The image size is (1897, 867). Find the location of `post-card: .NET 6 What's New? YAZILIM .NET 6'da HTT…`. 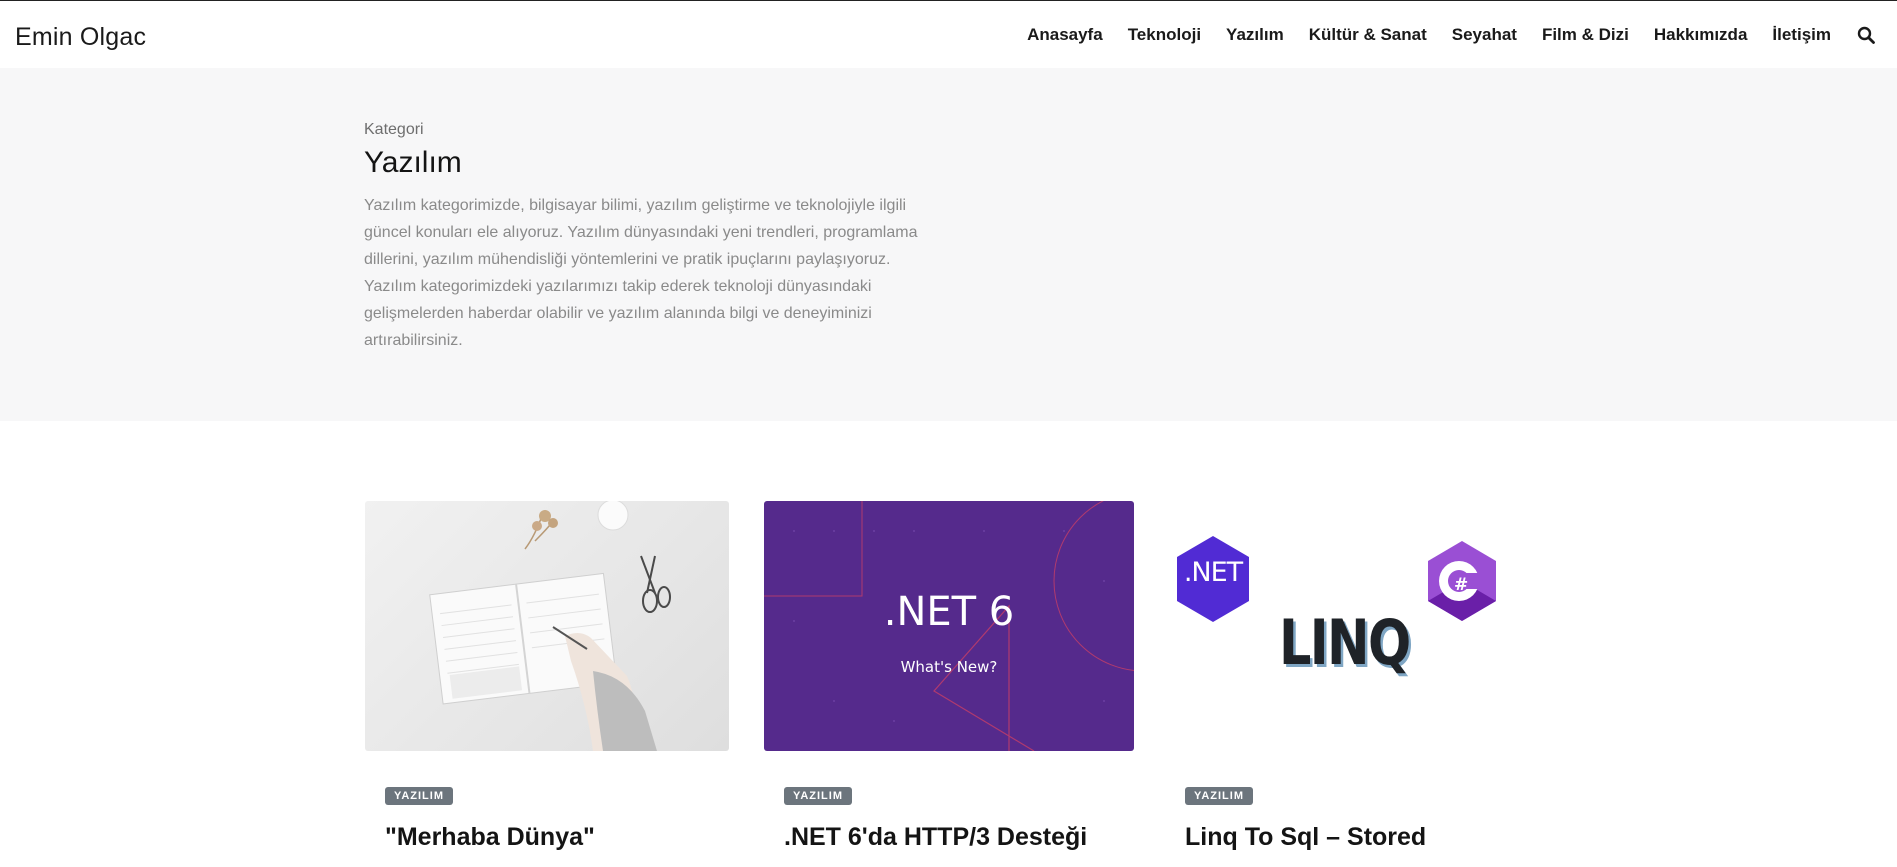

post-card: .NET 6 What's New? YAZILIM .NET 6'da HTT… is located at coordinates (949, 676).